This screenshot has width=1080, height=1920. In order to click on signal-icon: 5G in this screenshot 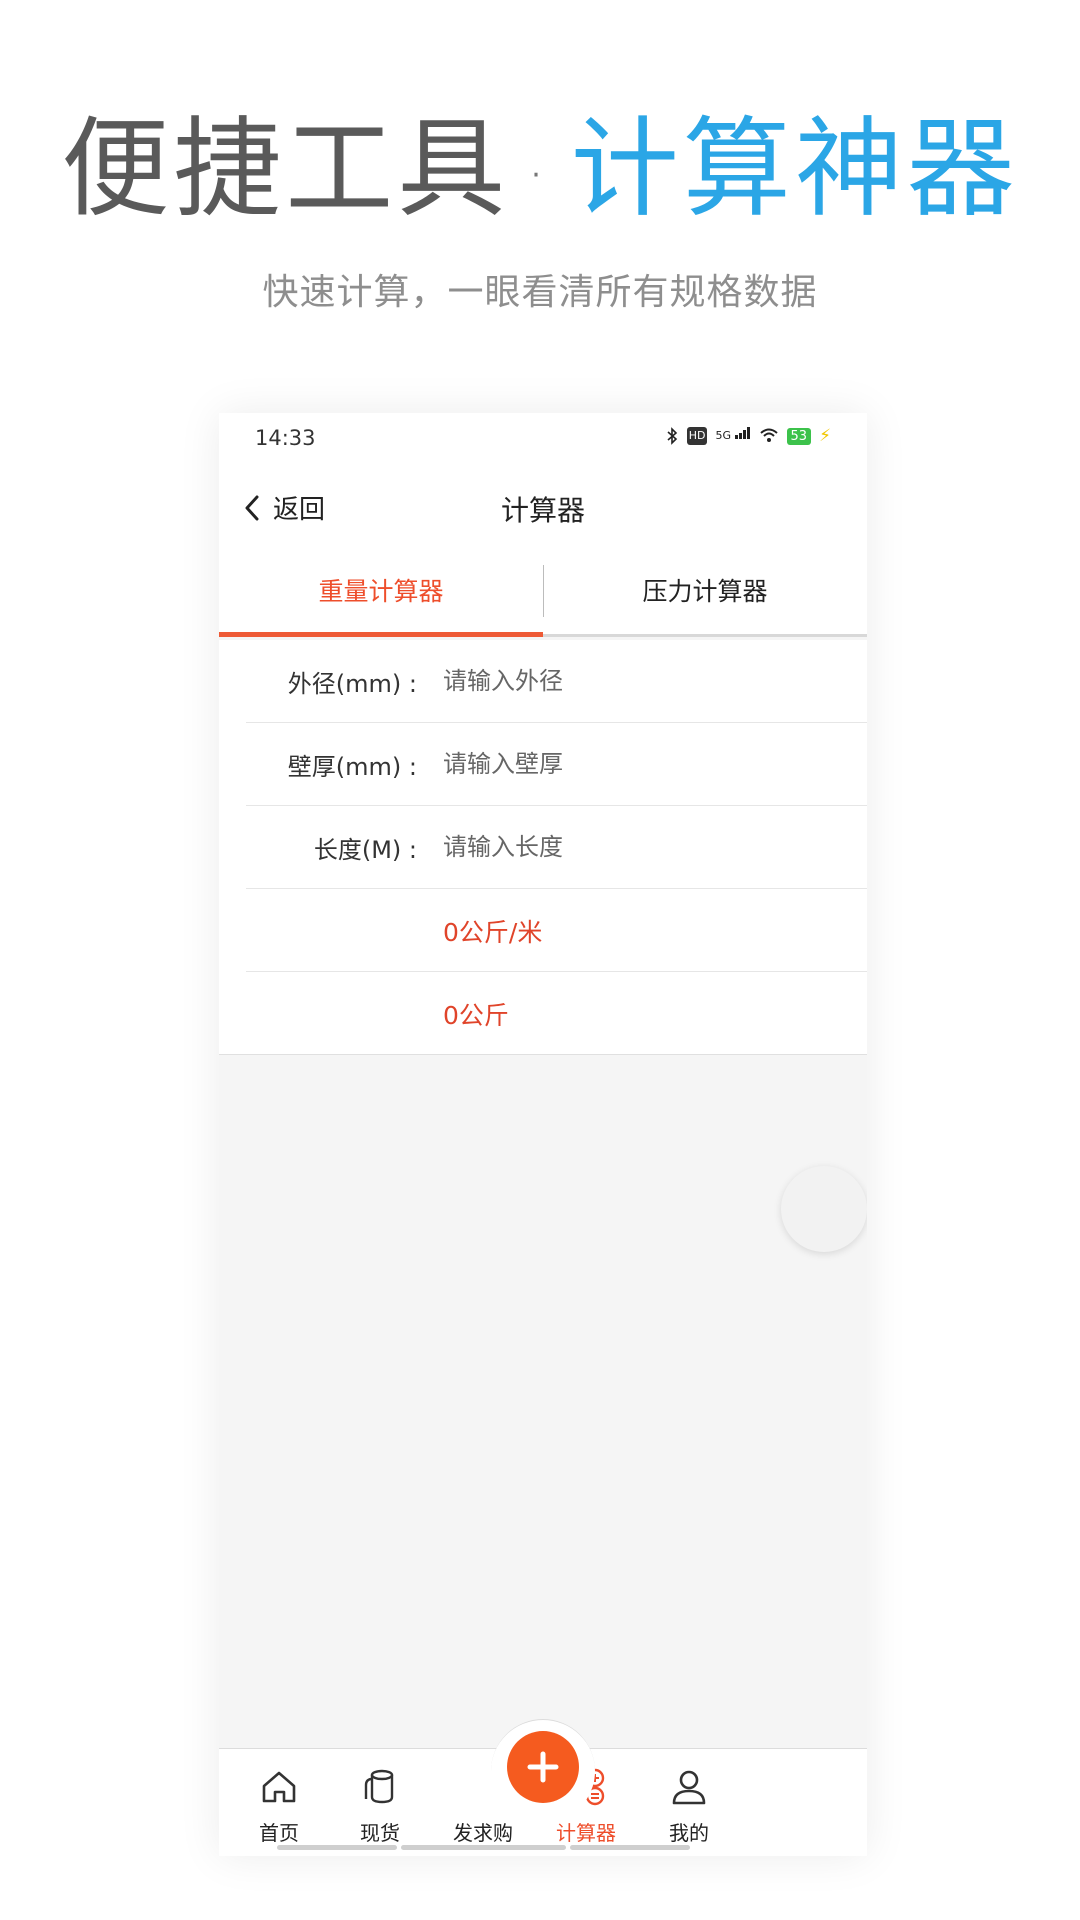, I will do `click(732, 436)`.